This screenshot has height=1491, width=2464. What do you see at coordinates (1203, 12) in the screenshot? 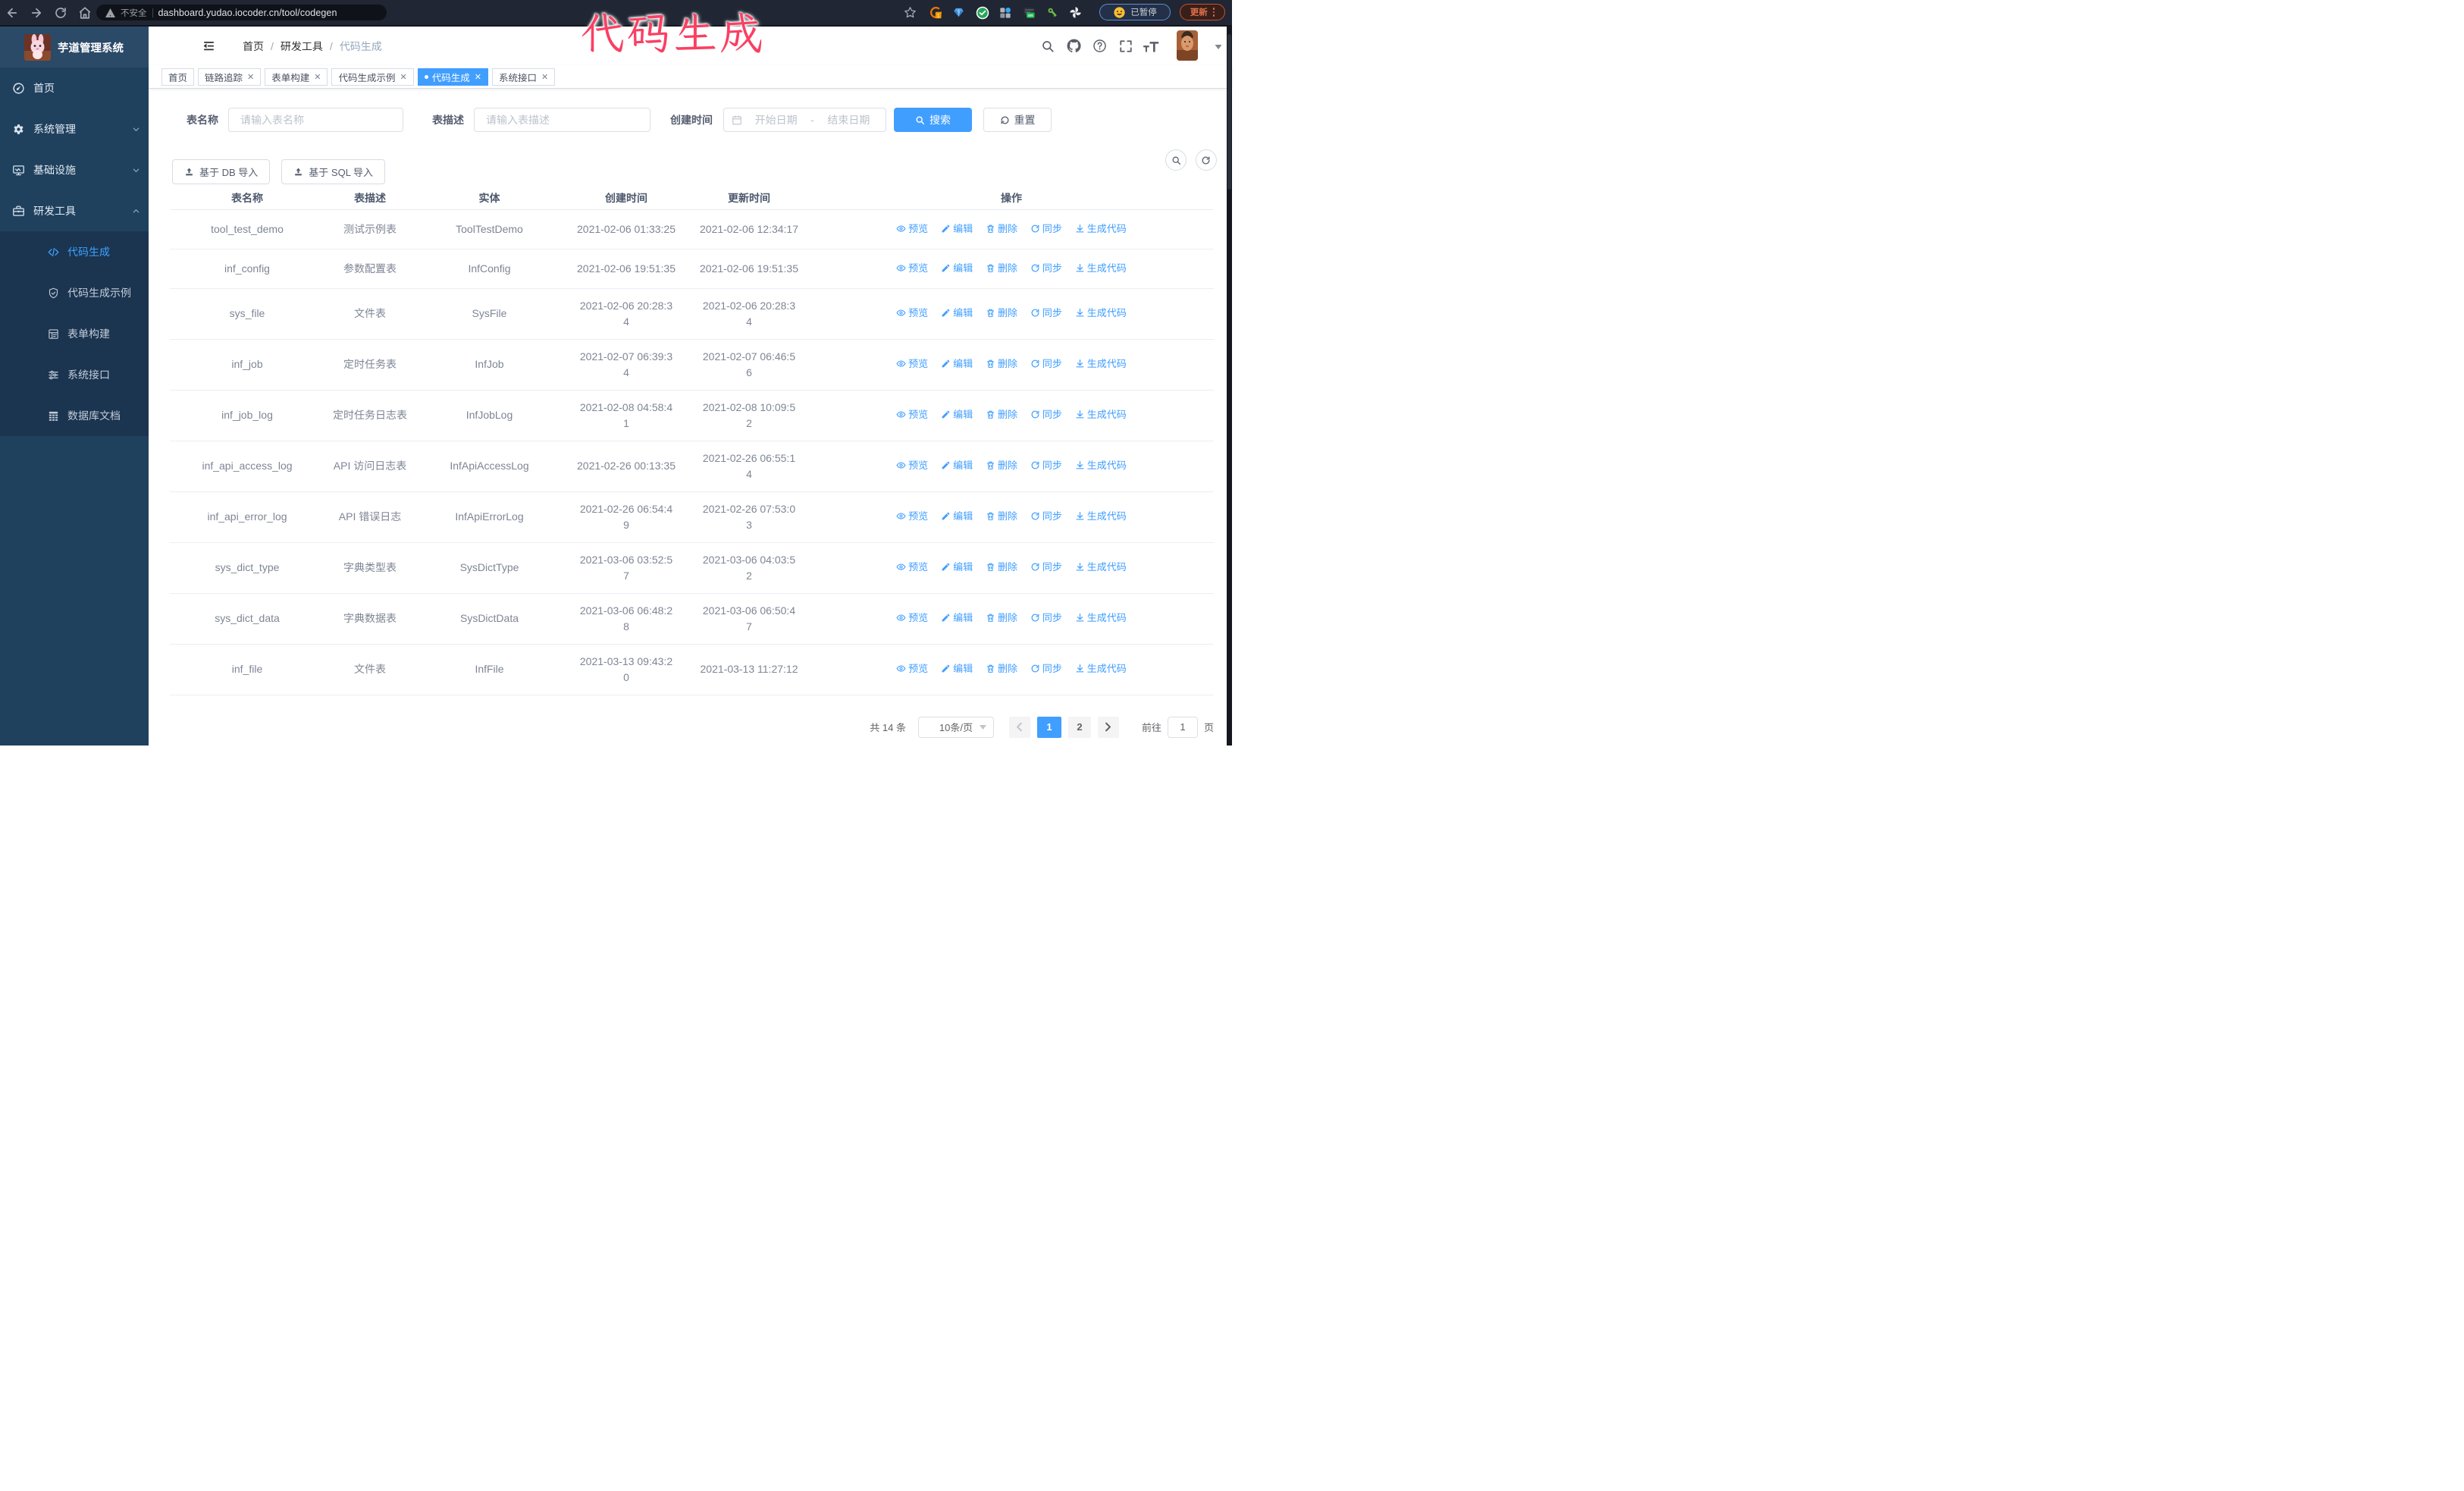
I see `browser-update-button: 更新` at bounding box center [1203, 12].